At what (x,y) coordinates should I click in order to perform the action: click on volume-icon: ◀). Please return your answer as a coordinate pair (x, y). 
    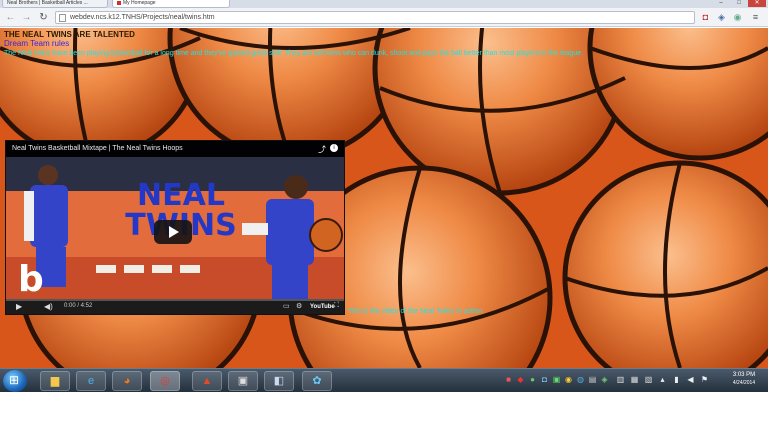
    Looking at the image, I should click on (48, 306).